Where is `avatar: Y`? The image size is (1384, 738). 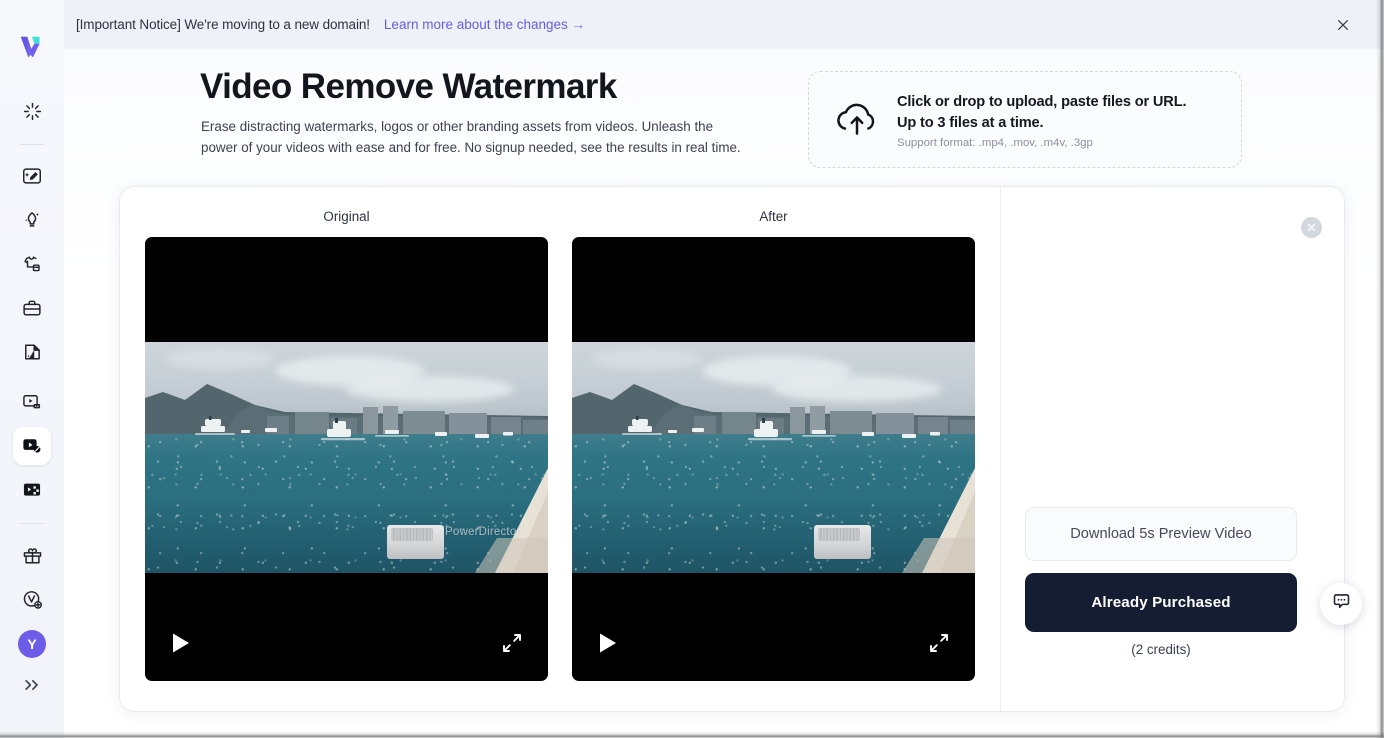 avatar: Y is located at coordinates (32, 644).